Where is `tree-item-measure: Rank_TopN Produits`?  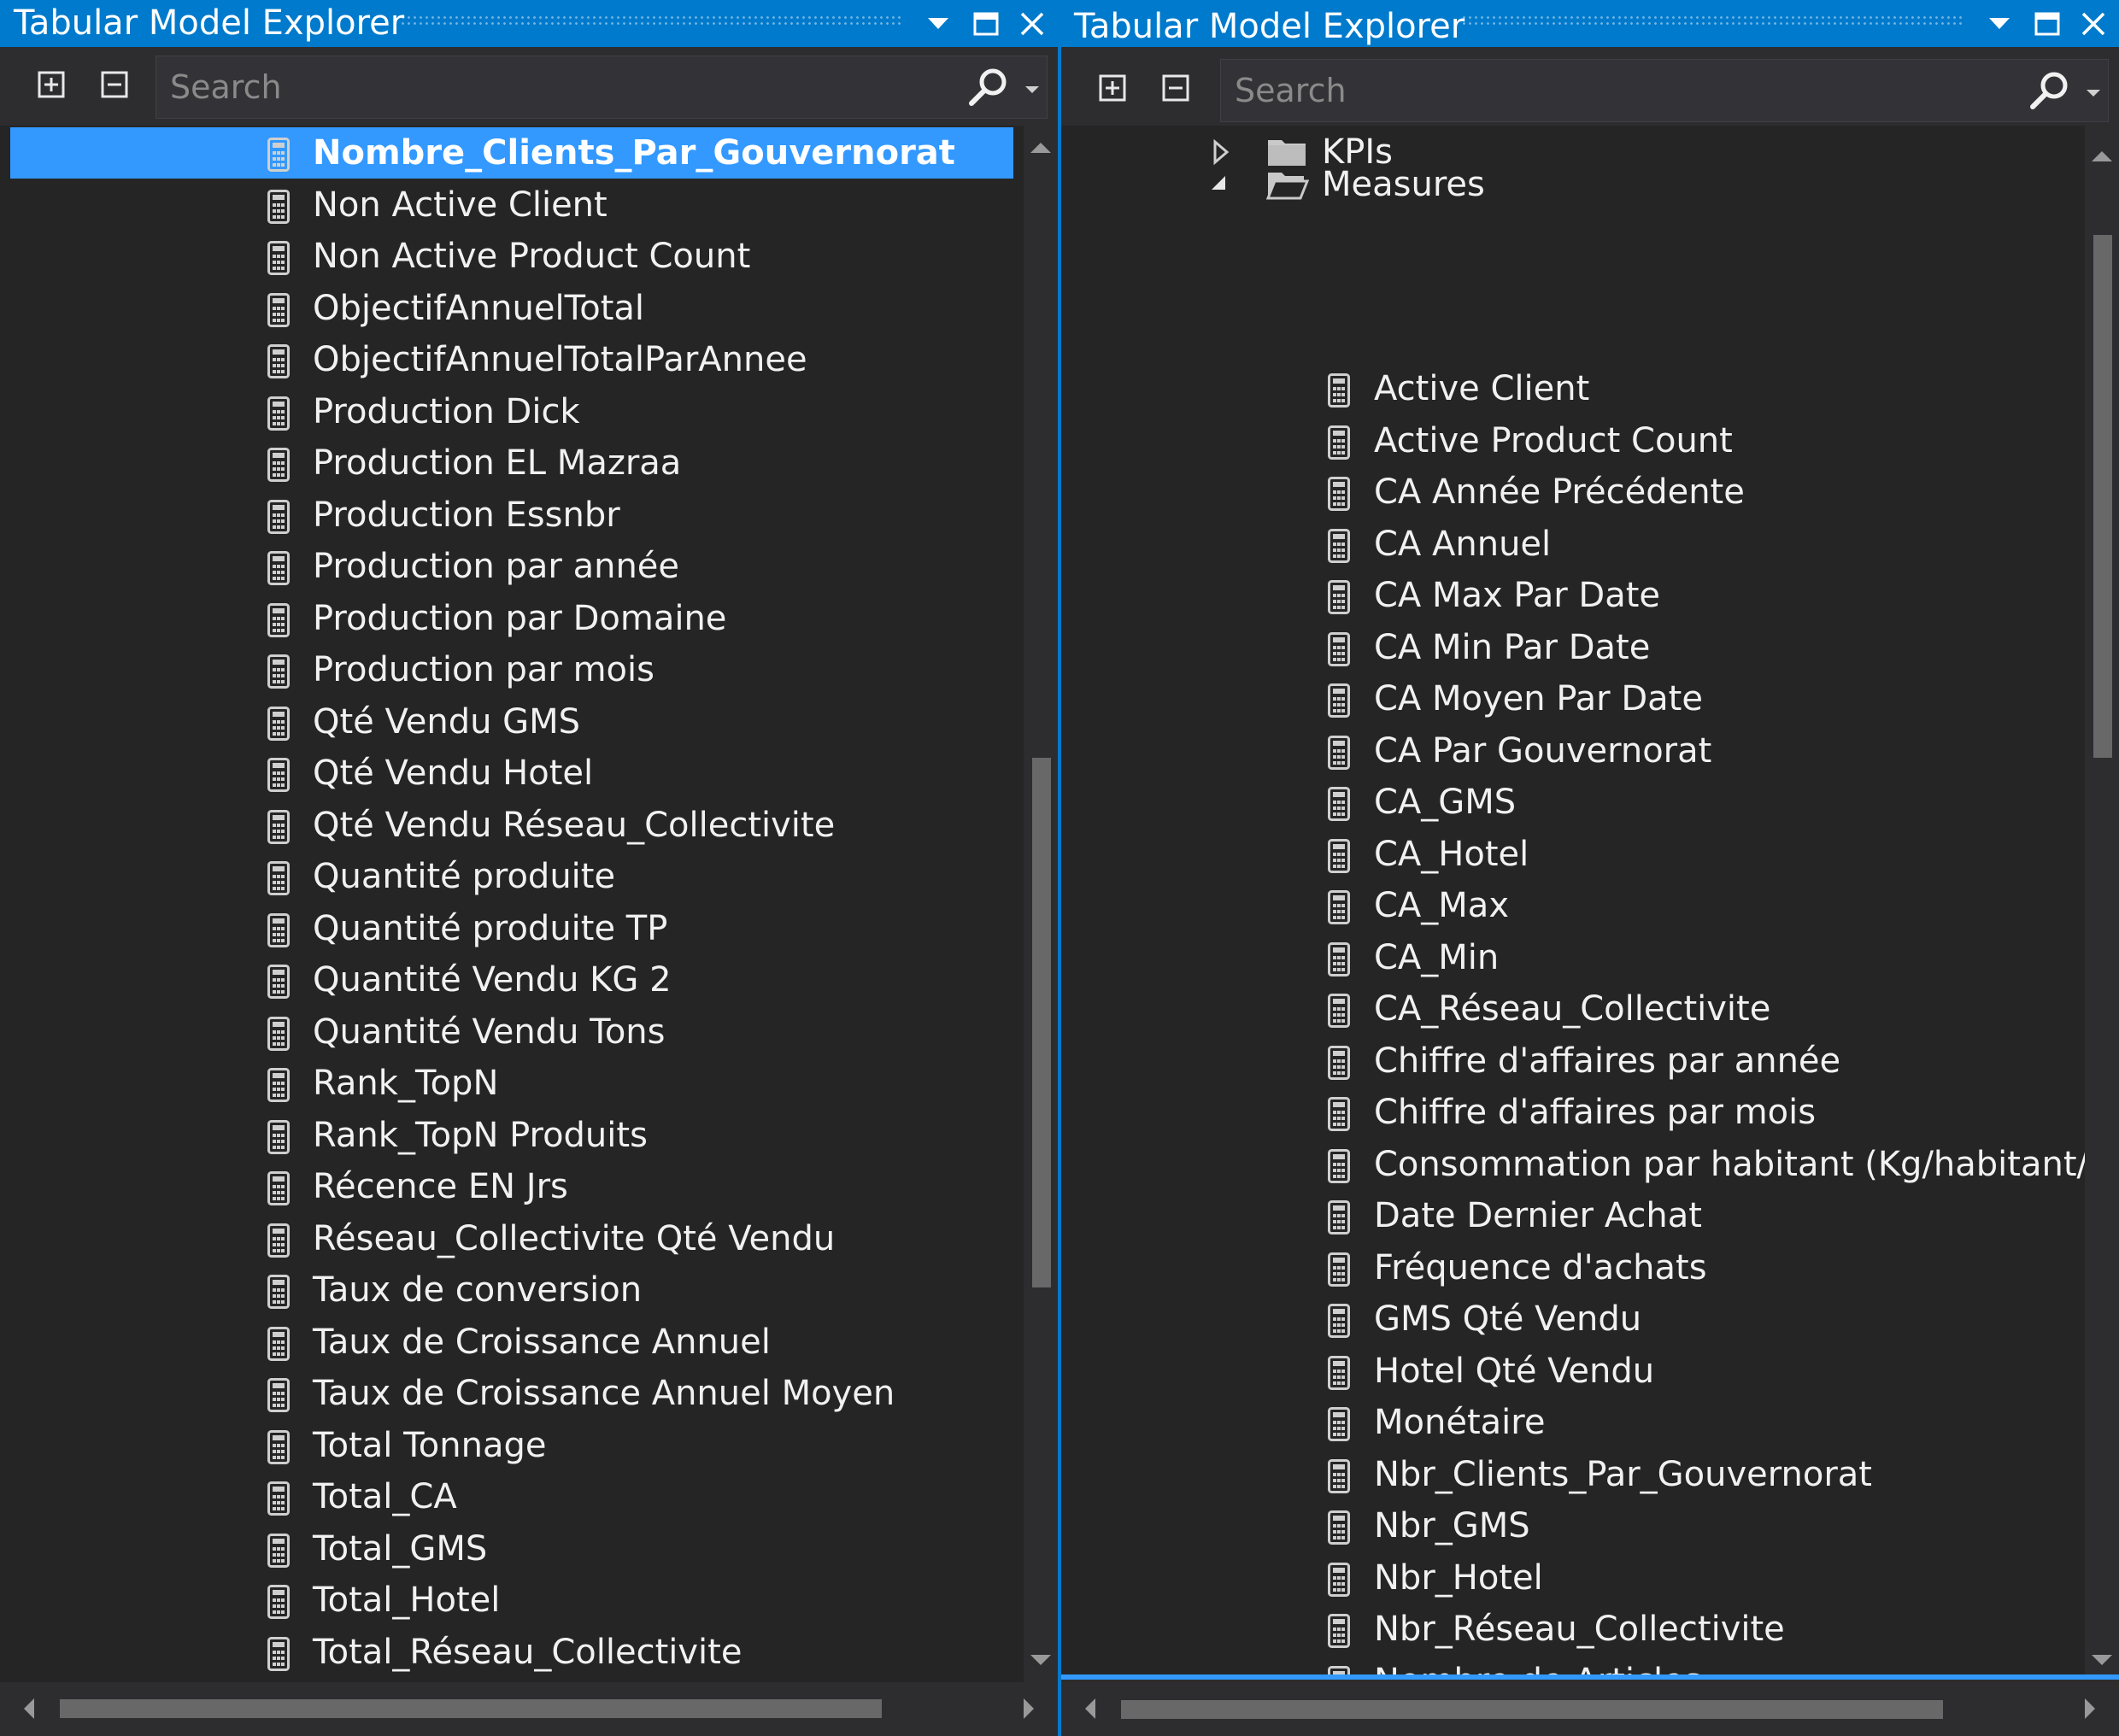
tree-item-measure: Rank_TopN Produits is located at coordinates (512, 1135).